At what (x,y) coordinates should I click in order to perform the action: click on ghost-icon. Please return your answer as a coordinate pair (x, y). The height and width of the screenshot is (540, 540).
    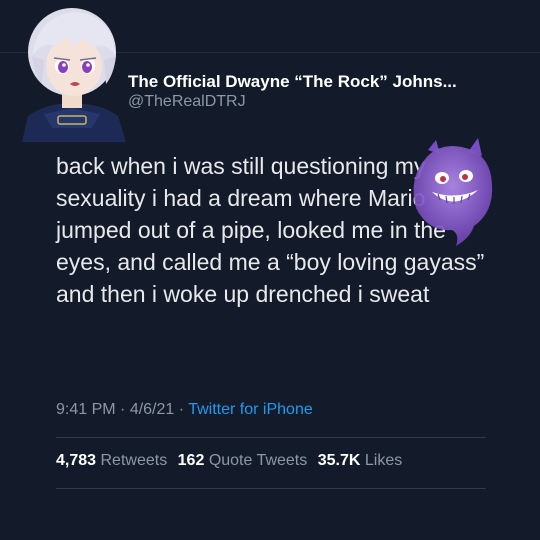
    Looking at the image, I should click on (453, 192).